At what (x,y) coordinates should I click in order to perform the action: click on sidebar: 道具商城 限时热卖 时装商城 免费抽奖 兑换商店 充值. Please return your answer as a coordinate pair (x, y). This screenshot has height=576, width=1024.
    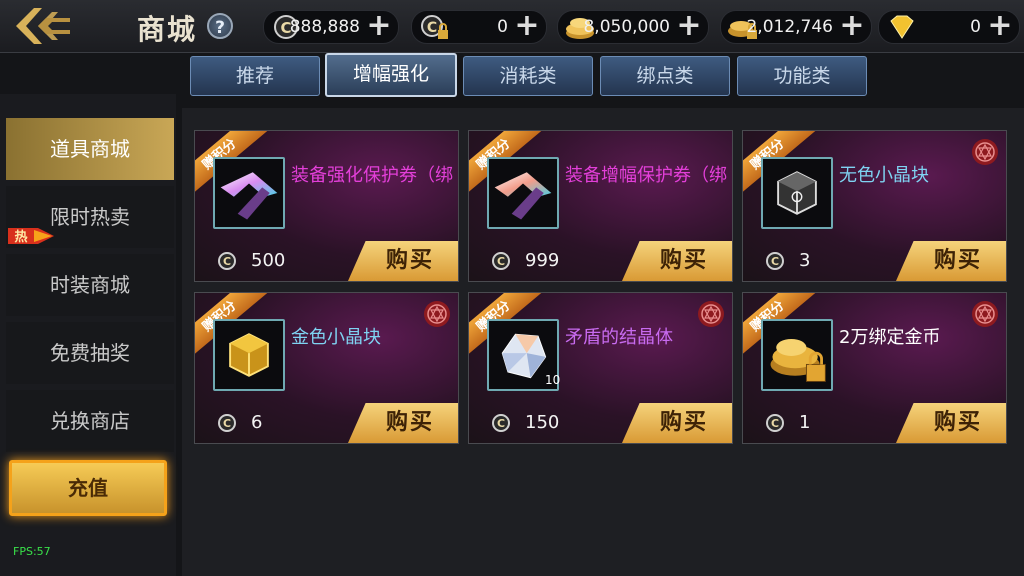
    Looking at the image, I should click on (88, 335).